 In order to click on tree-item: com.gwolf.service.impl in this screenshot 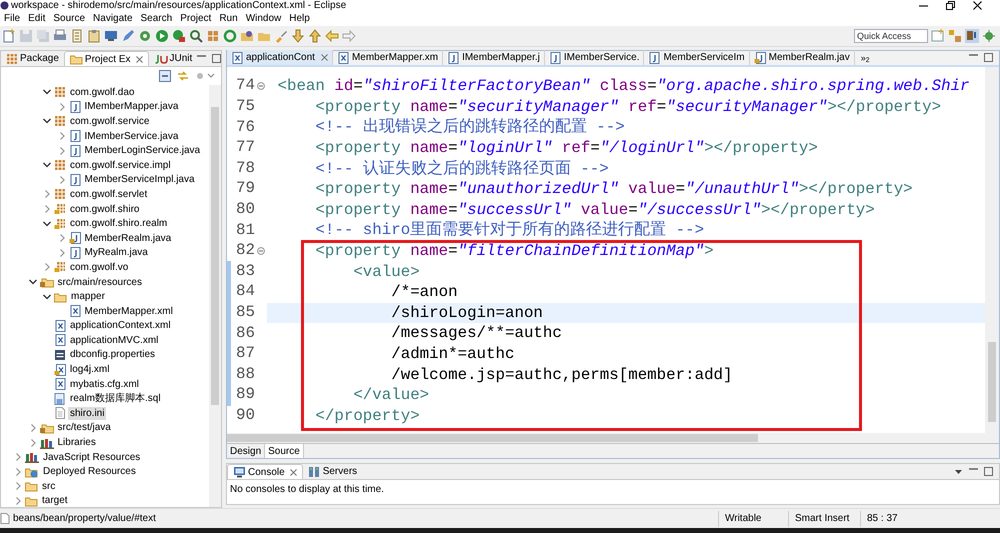, I will do `click(120, 165)`.